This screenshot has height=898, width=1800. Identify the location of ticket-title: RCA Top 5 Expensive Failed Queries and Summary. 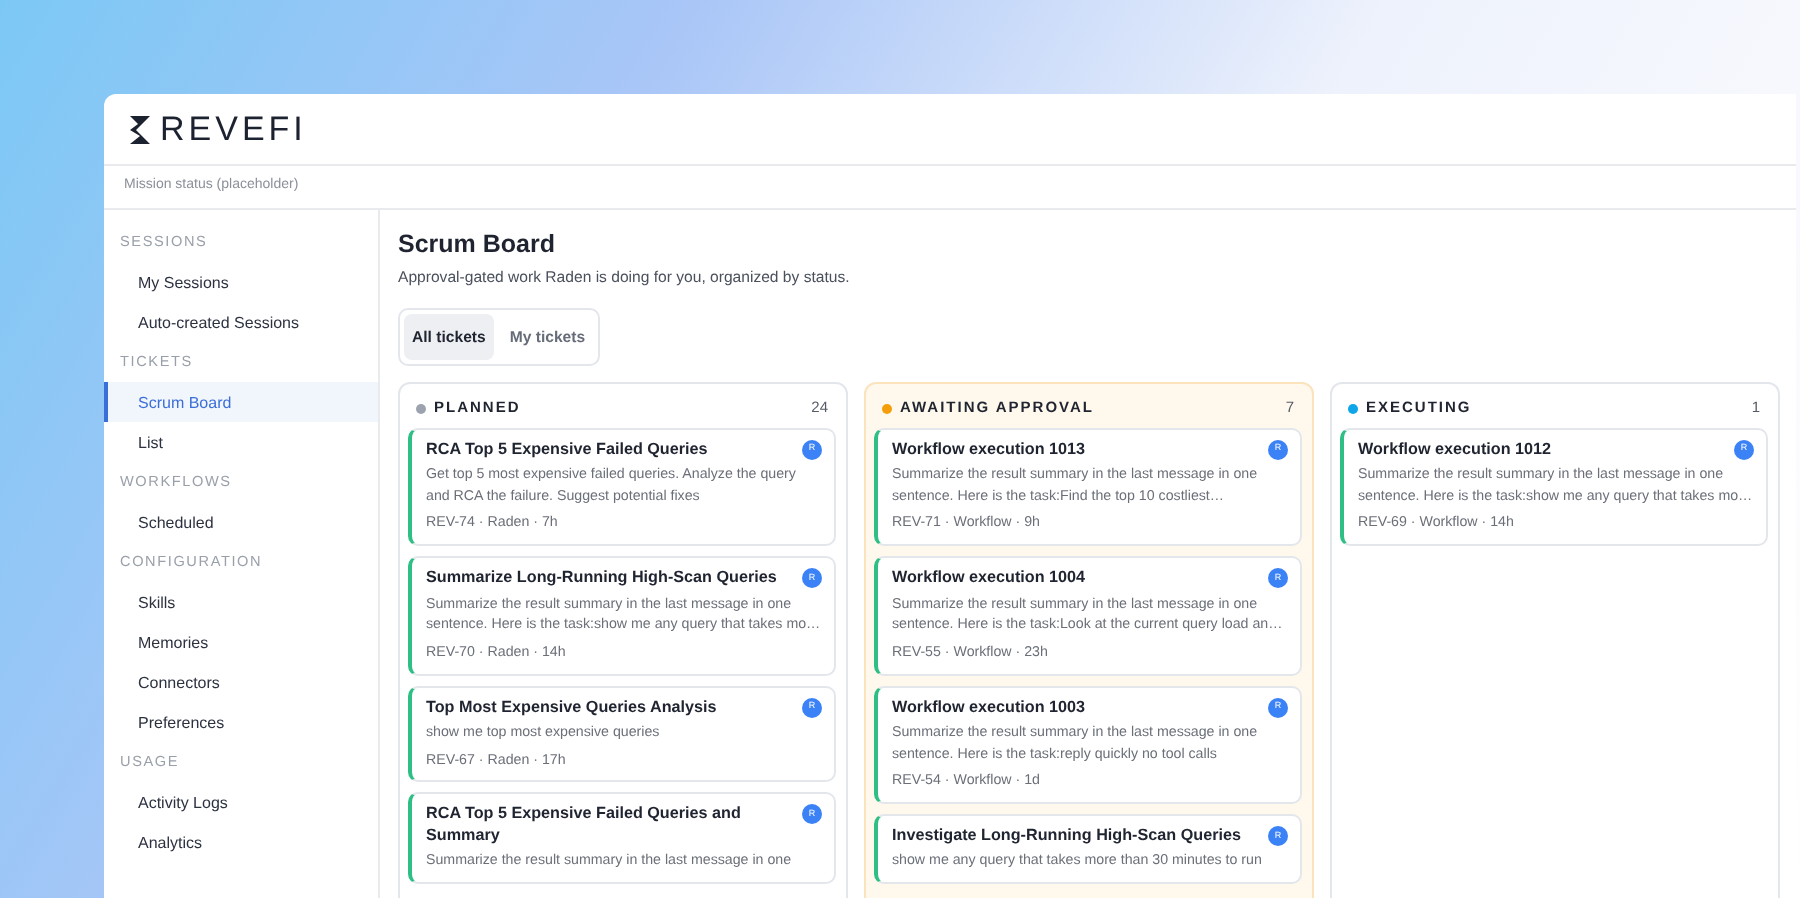
(584, 825).